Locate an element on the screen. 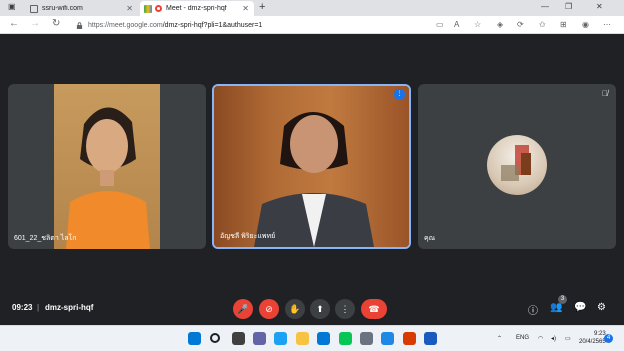 This screenshot has height=351, width=624. mic-off-icon: 🎤 is located at coordinates (243, 309).